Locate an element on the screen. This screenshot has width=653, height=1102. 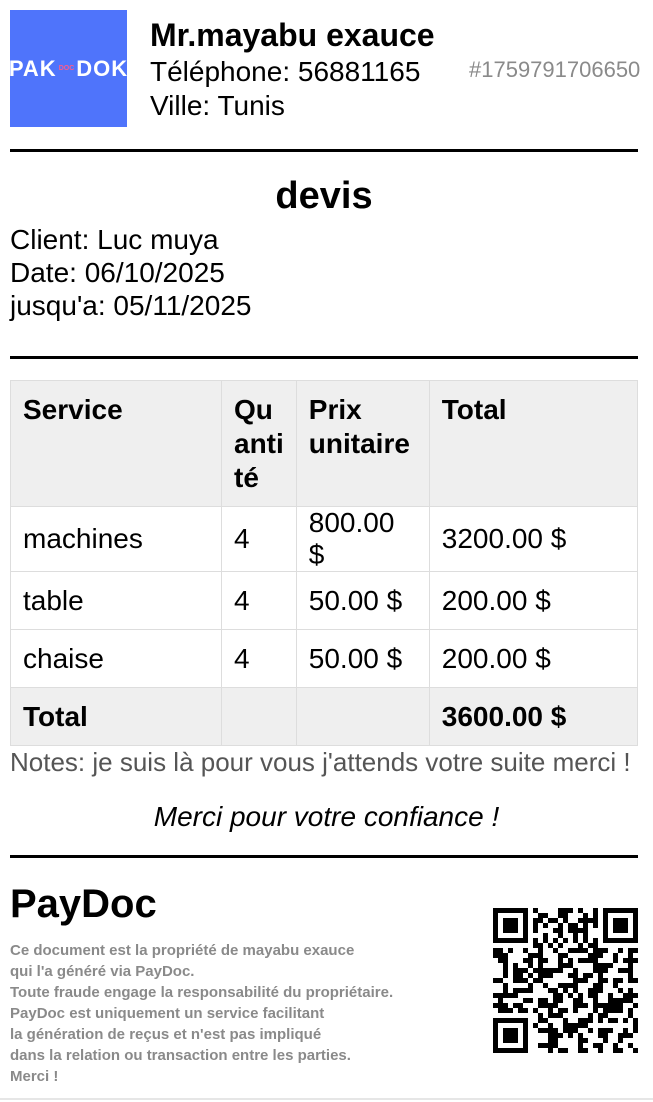
row-service: machines is located at coordinates (116, 539).